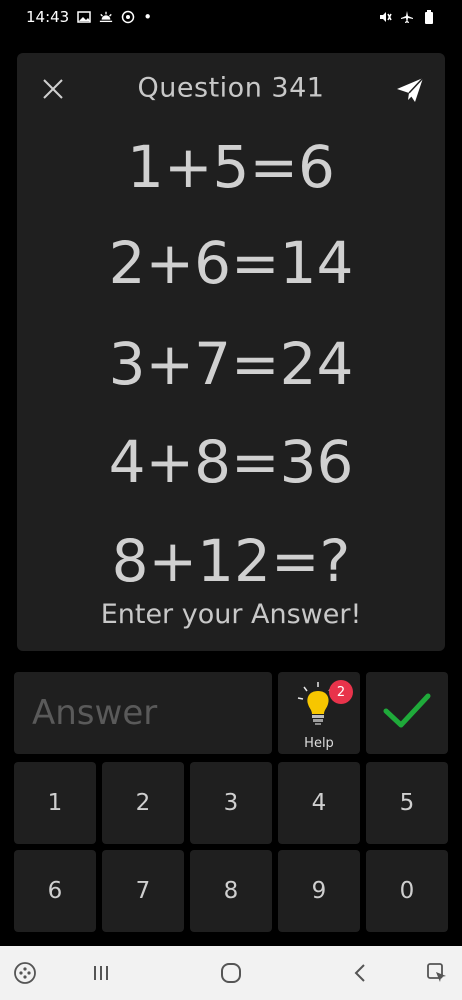 The image size is (462, 1000). I want to click on screen-capture-icon, so click(437, 973).